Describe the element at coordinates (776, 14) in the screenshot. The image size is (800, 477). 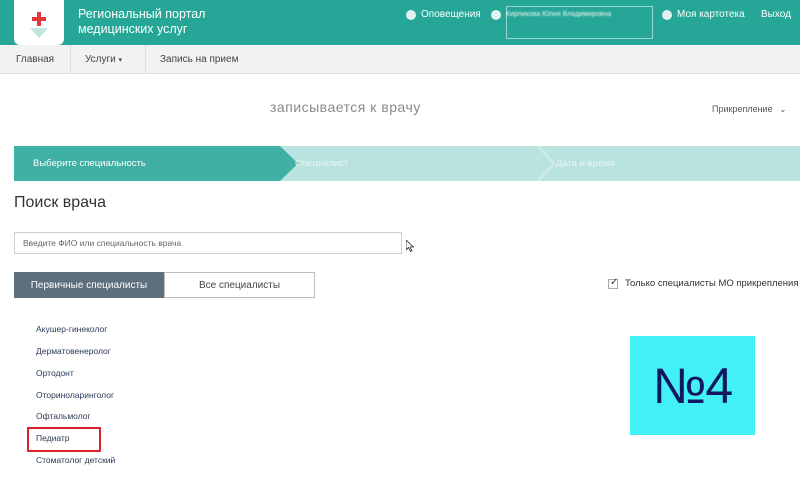
I see `logout-button: Выход` at that location.